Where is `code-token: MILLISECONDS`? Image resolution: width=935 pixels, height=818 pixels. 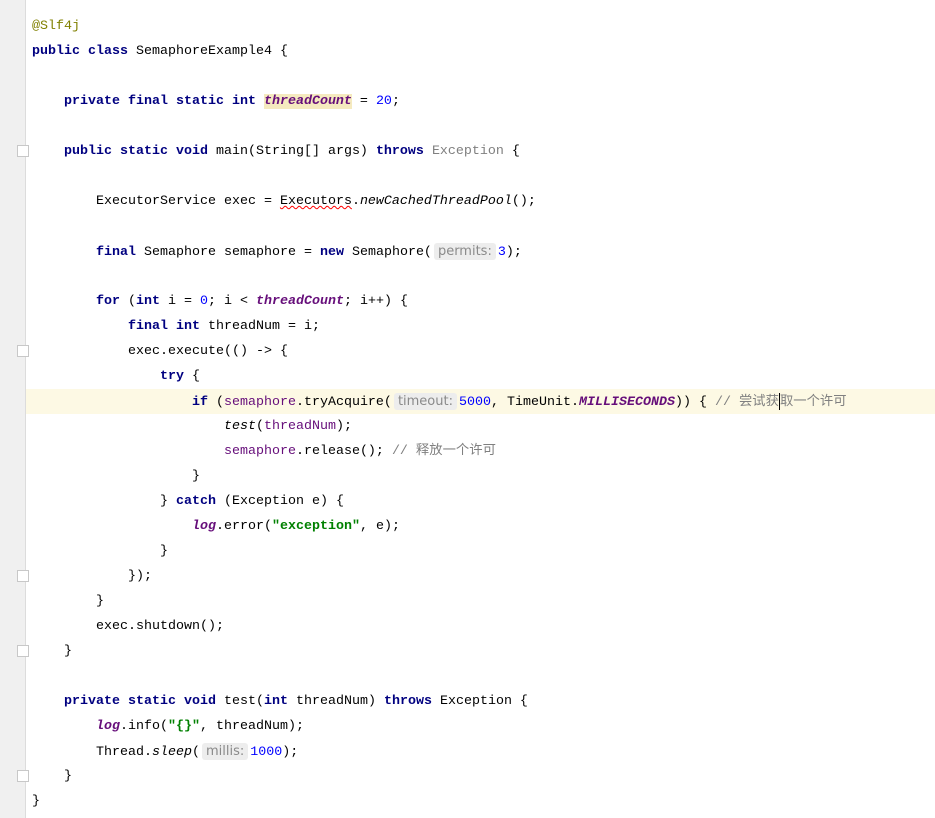 code-token: MILLISECONDS is located at coordinates (626, 402).